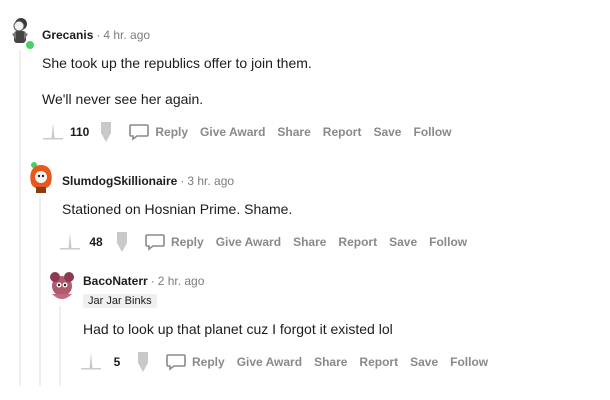  What do you see at coordinates (120, 301) in the screenshot?
I see `user-flair: Jar Jar Binks` at bounding box center [120, 301].